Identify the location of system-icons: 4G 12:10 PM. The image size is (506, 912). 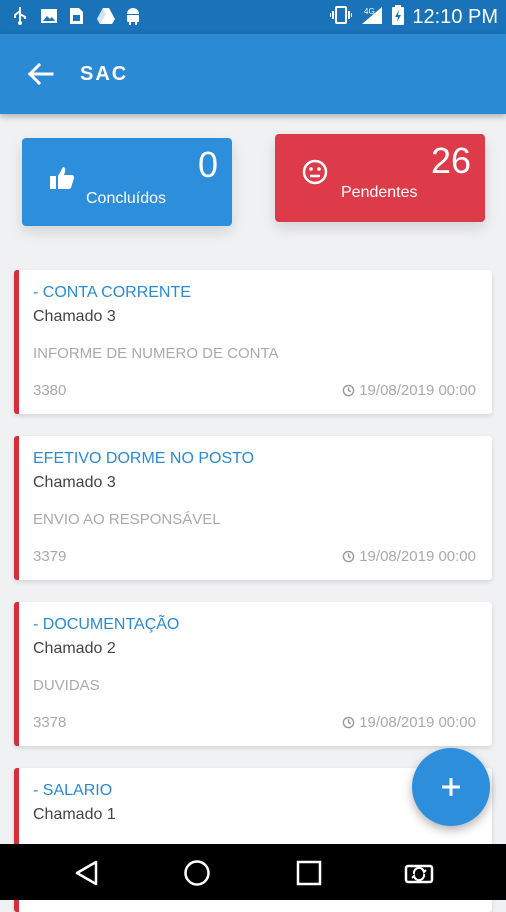
(413, 17).